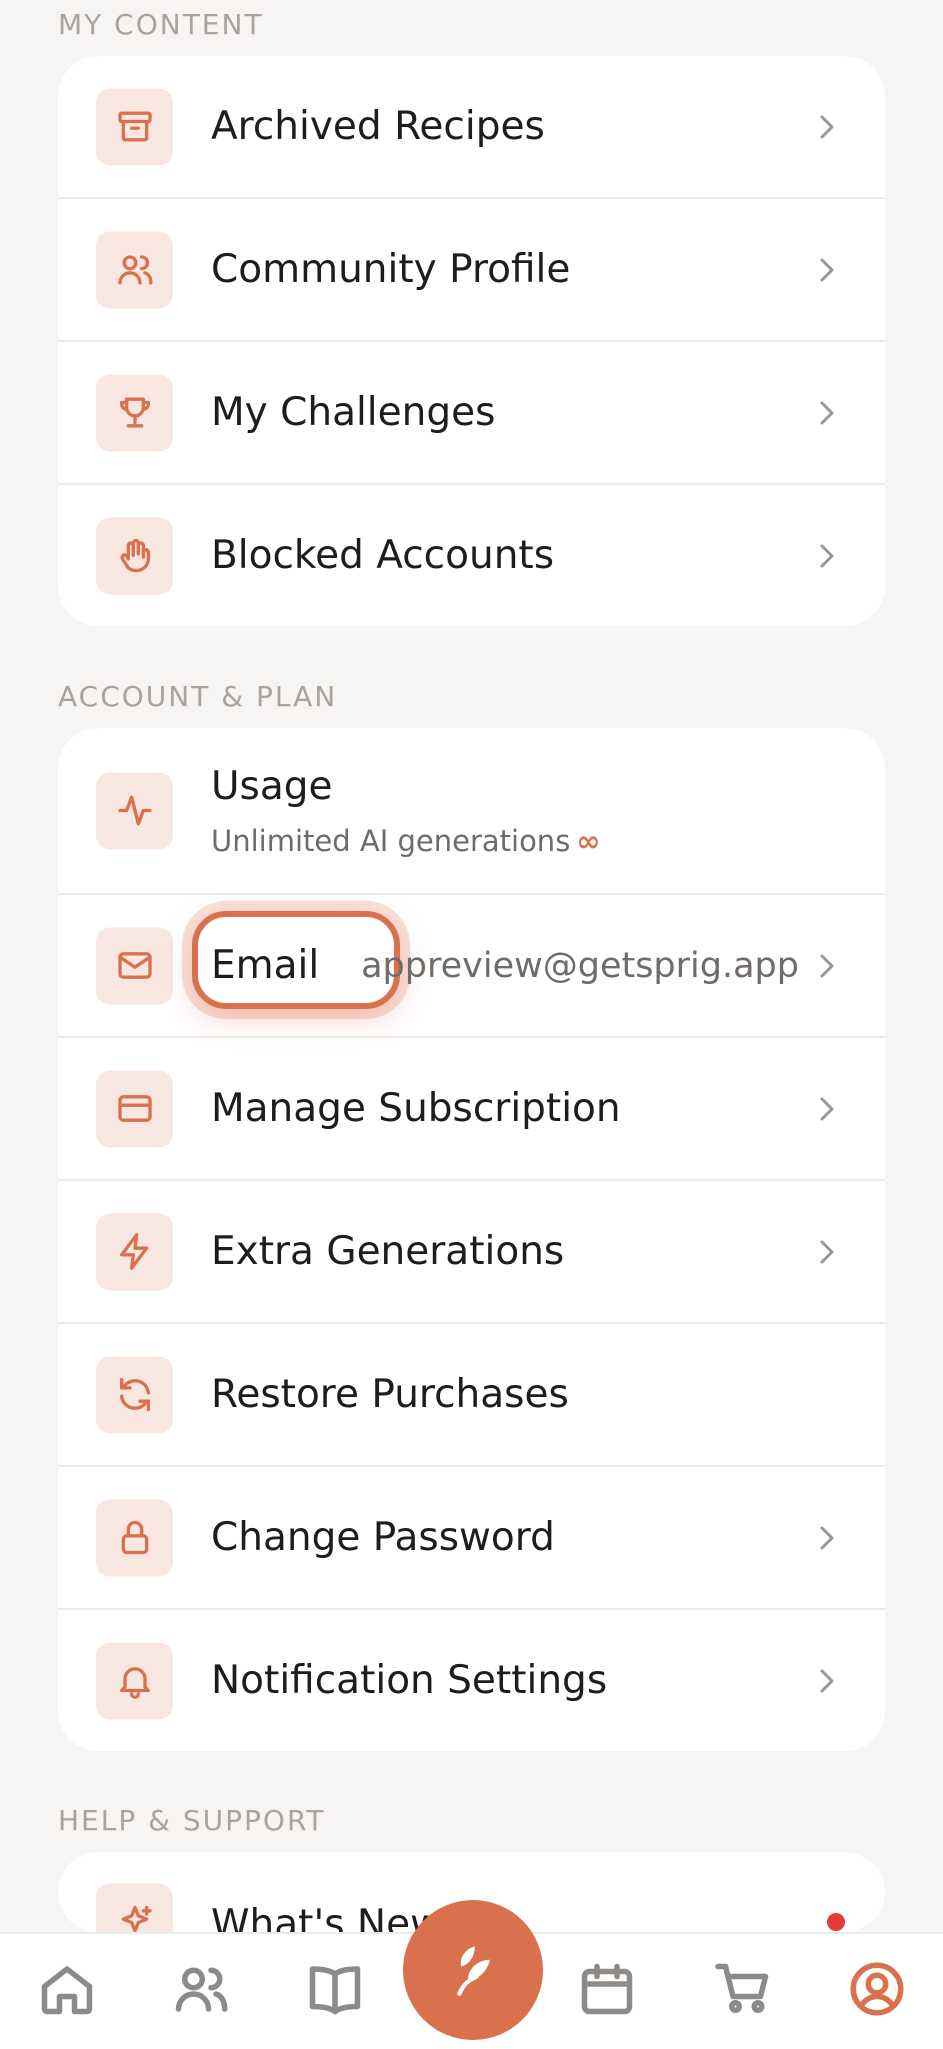 Image resolution: width=943 pixels, height=2049 pixels. I want to click on section-label-account-plan: ACCOUNT & PLAN, so click(198, 696).